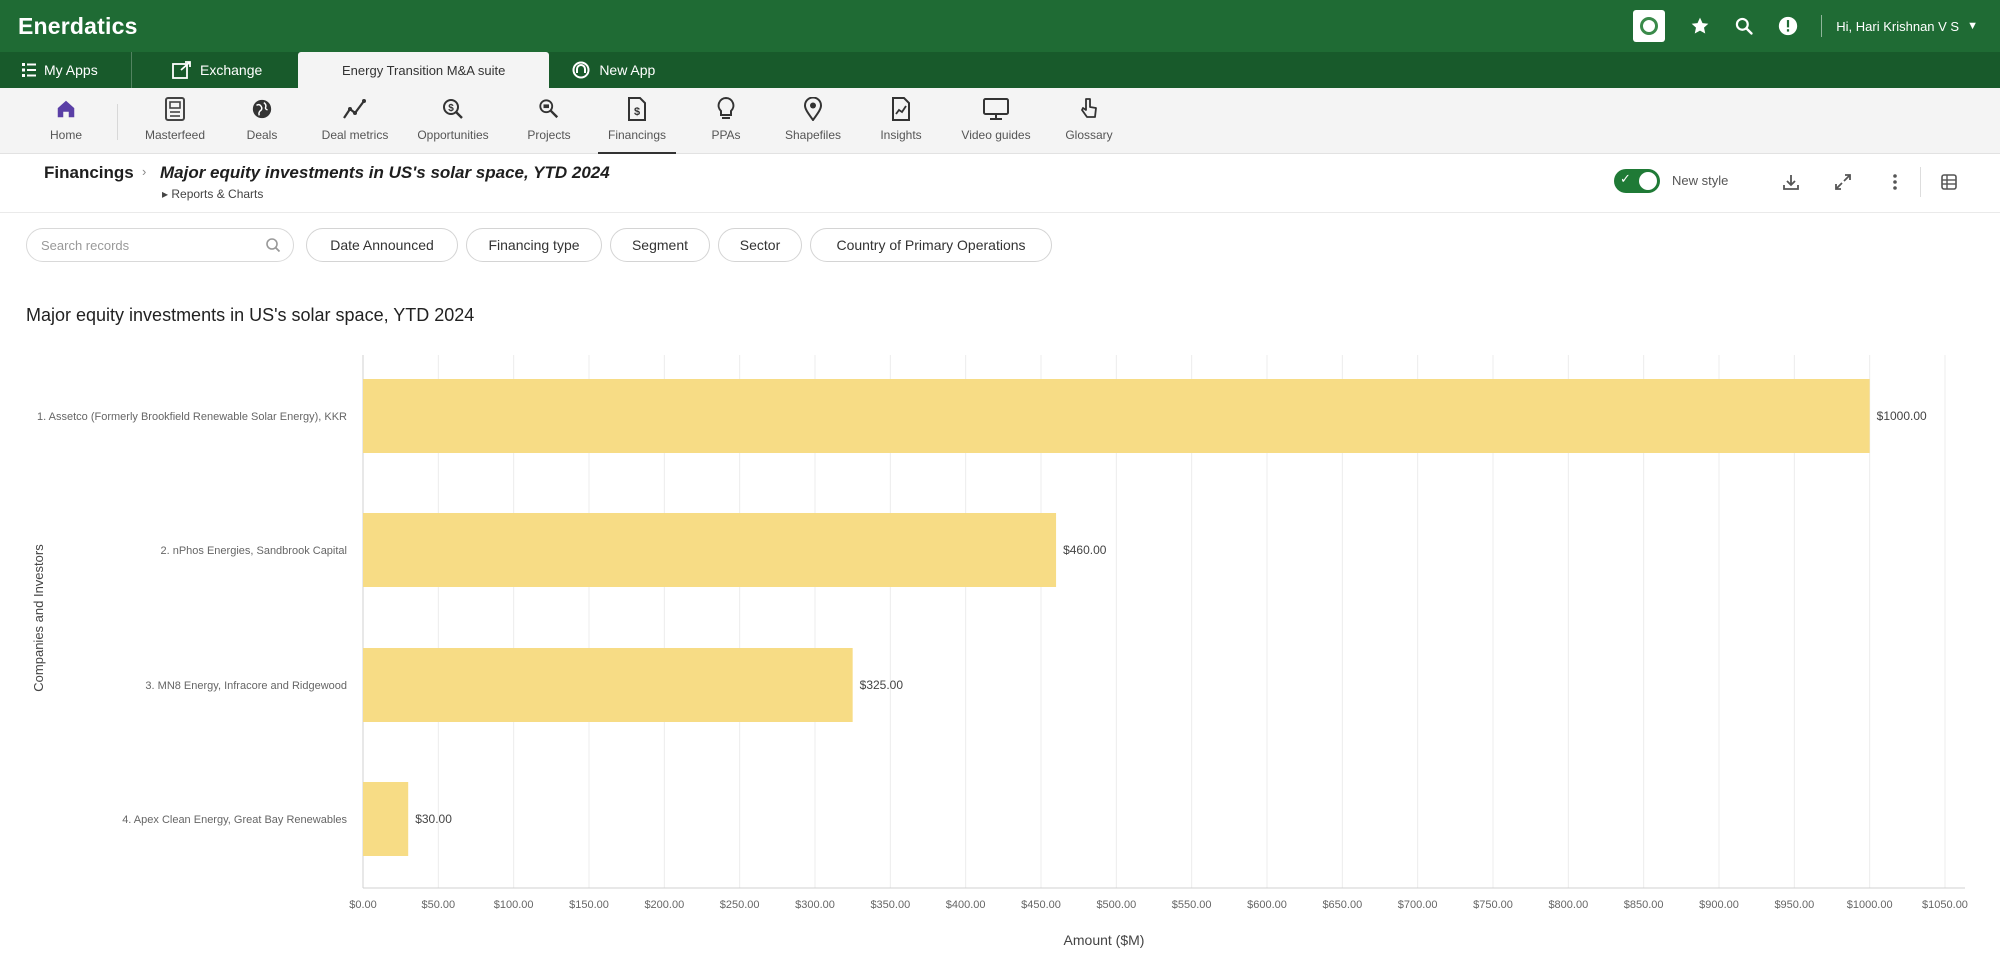 Image resolution: width=2000 pixels, height=966 pixels. Describe the element at coordinates (901, 125) in the screenshot. I see `nav-insights: Insights` at that location.